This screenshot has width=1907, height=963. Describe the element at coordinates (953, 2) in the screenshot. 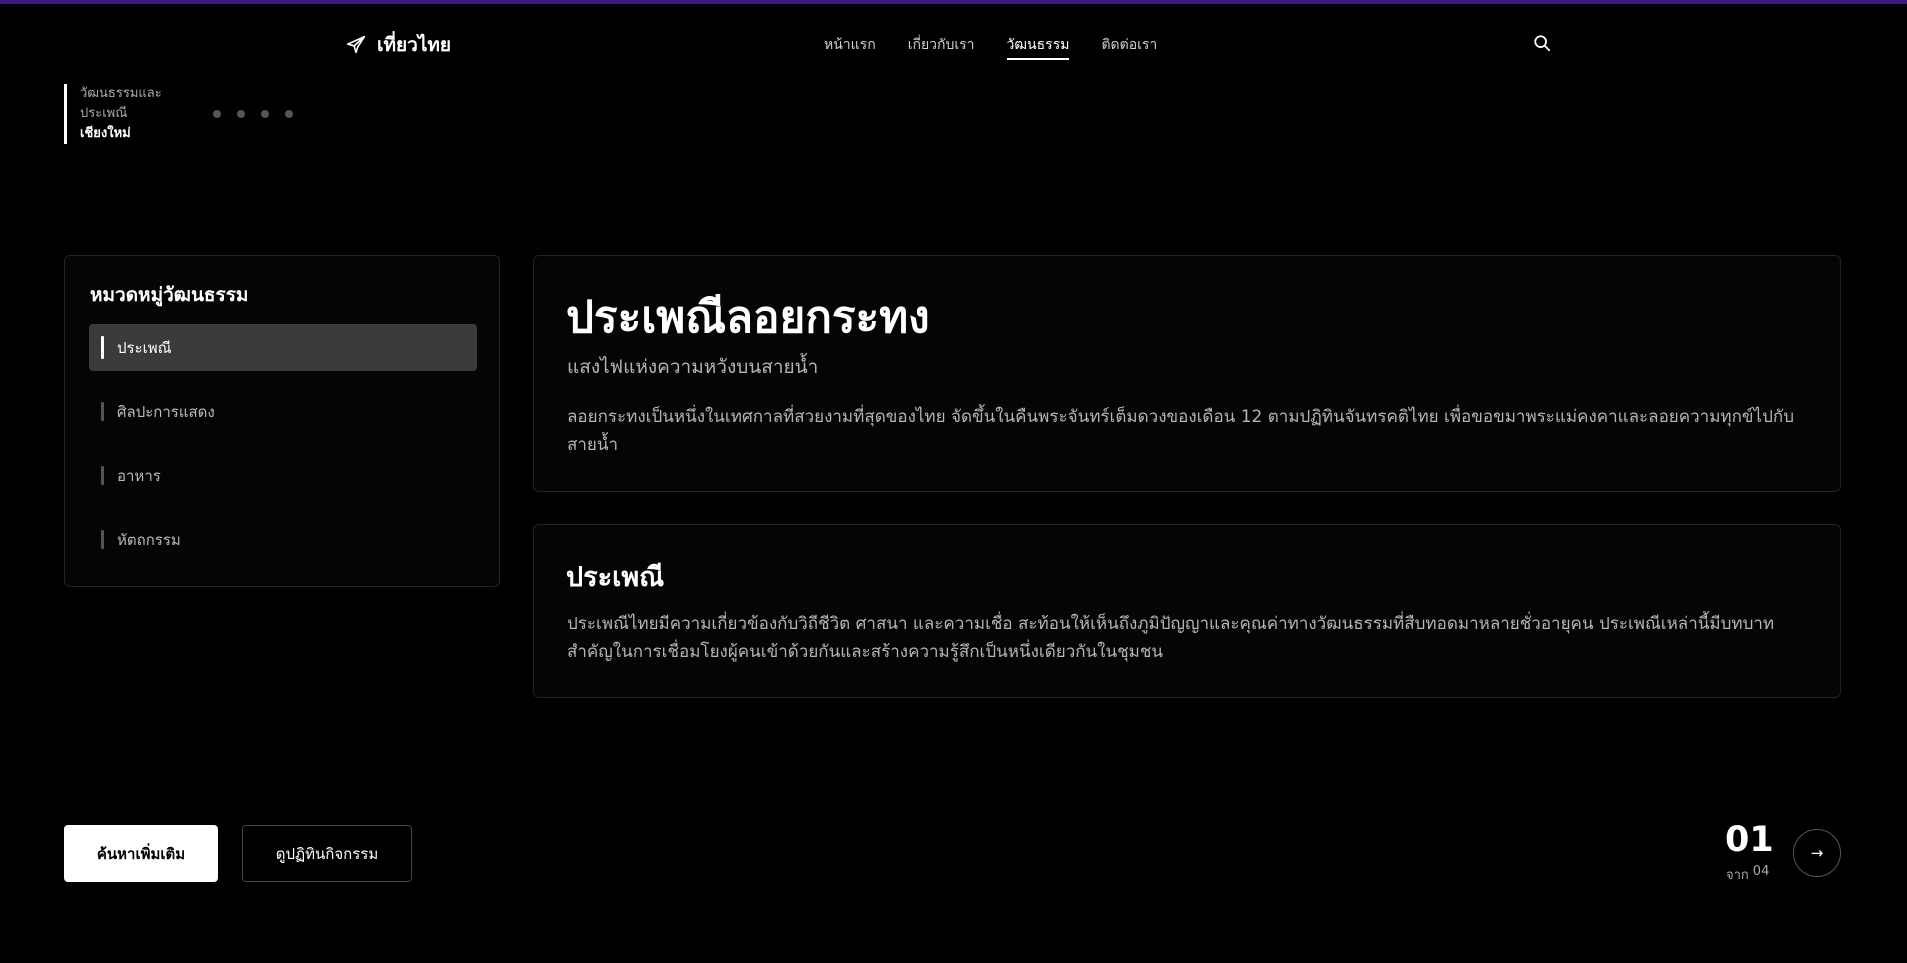

I see `top-accent-line` at that location.